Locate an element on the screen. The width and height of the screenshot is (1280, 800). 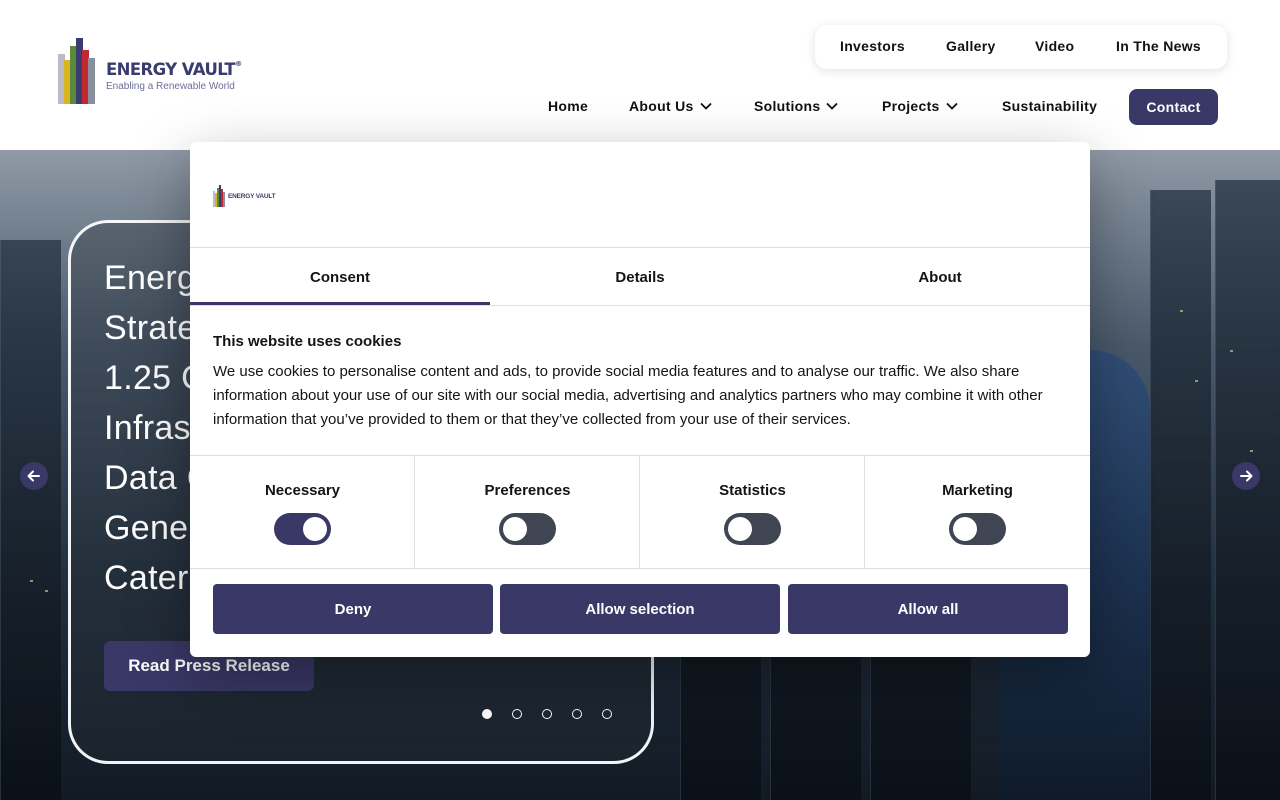
previous-slide-button is located at coordinates (34, 476).